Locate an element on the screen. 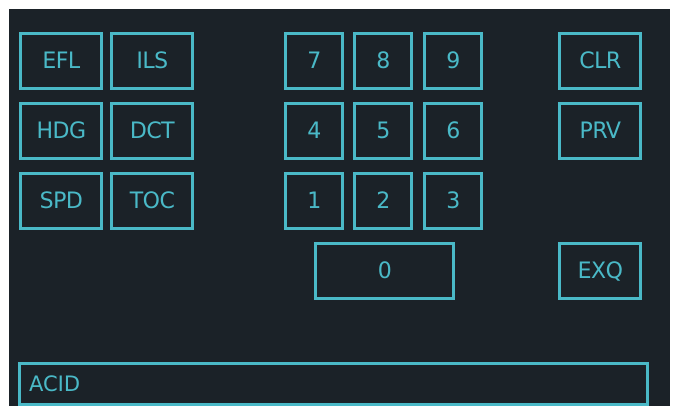  digit-6-button: 6 is located at coordinates (453, 131).